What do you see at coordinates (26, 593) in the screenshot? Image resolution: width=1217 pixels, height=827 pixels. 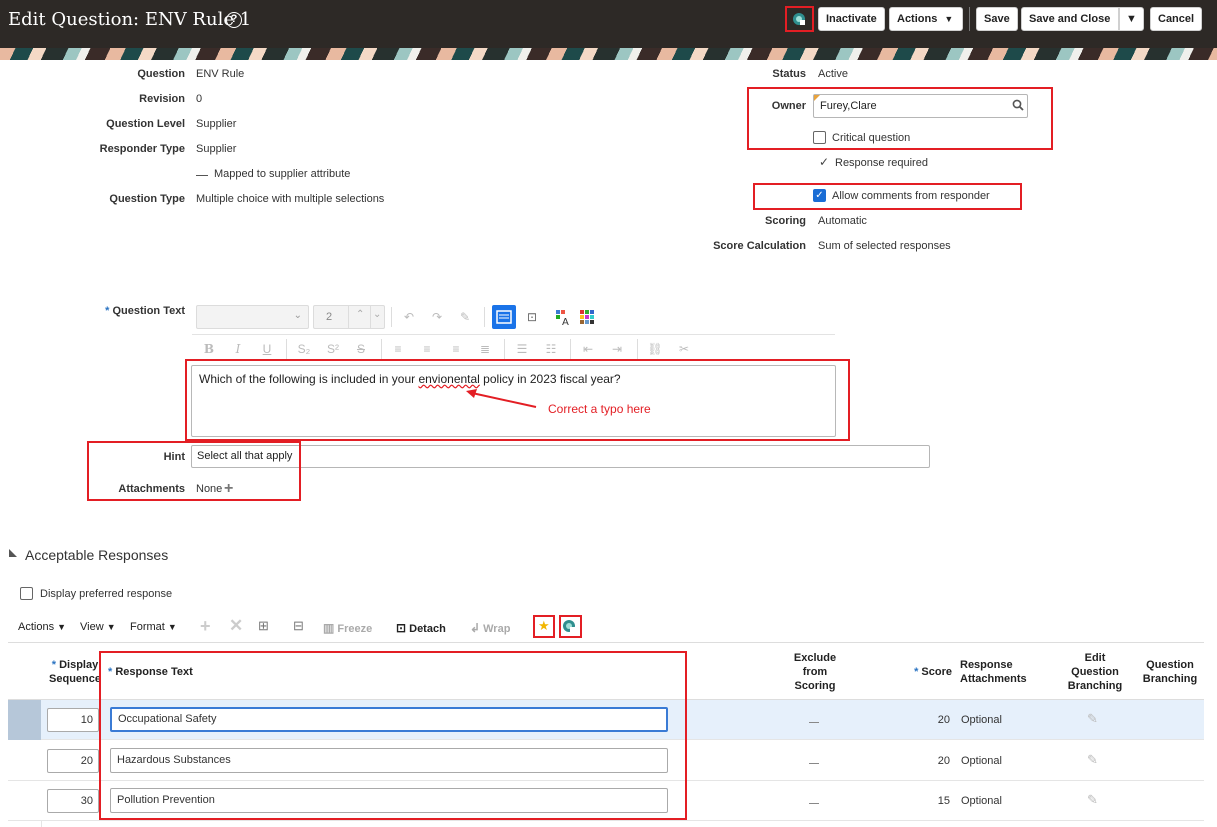 I see `display-preferred-checkbox` at bounding box center [26, 593].